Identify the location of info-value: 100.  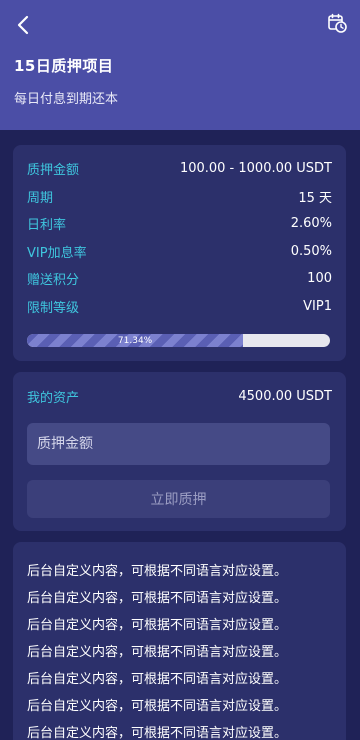
(319, 278).